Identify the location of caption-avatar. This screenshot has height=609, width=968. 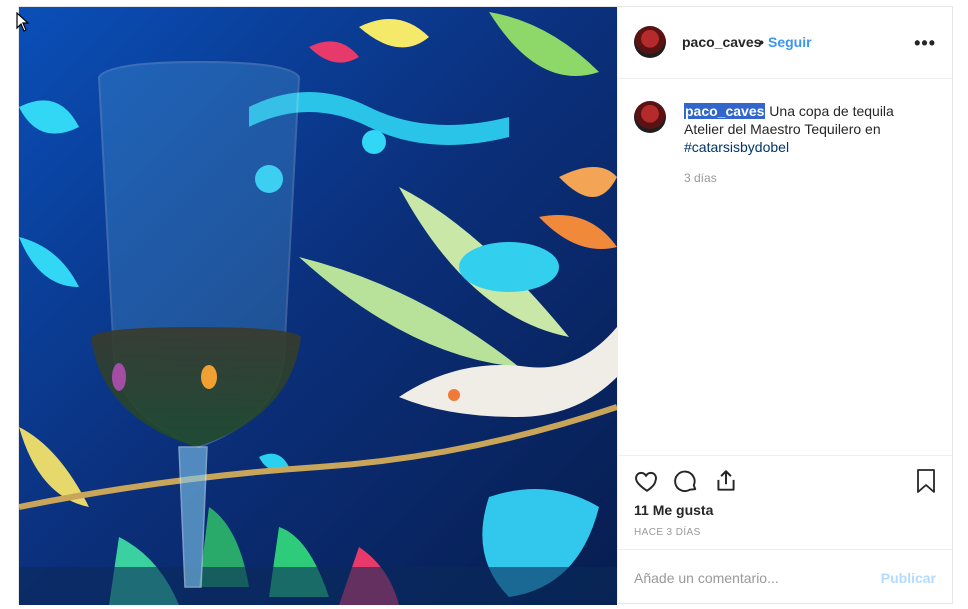
(650, 117).